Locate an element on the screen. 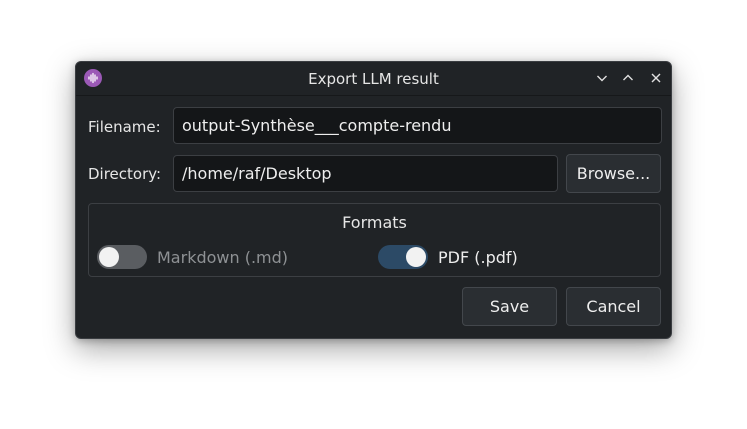 The width and height of the screenshot is (747, 429). minimize-button is located at coordinates (602, 78).